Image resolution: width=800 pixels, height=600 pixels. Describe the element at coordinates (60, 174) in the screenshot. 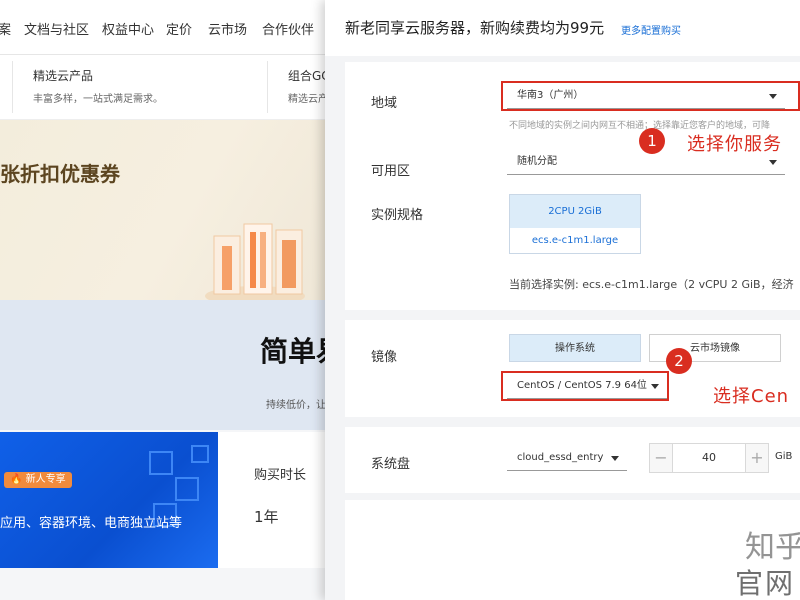

I see `banner-title: 张折扣优惠券` at that location.